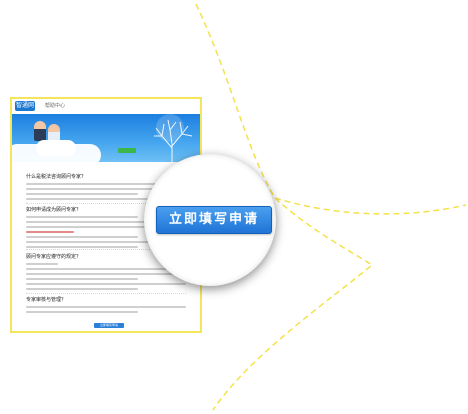 The image size is (468, 414). Describe the element at coordinates (127, 150) in the screenshot. I see `banner-apply-button` at that location.